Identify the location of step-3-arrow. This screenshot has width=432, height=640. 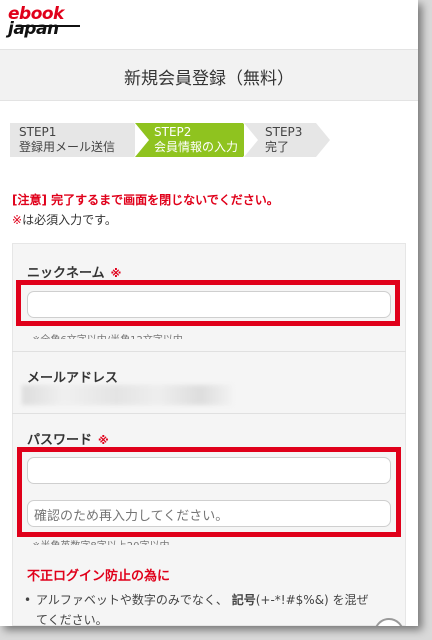
(323, 140).